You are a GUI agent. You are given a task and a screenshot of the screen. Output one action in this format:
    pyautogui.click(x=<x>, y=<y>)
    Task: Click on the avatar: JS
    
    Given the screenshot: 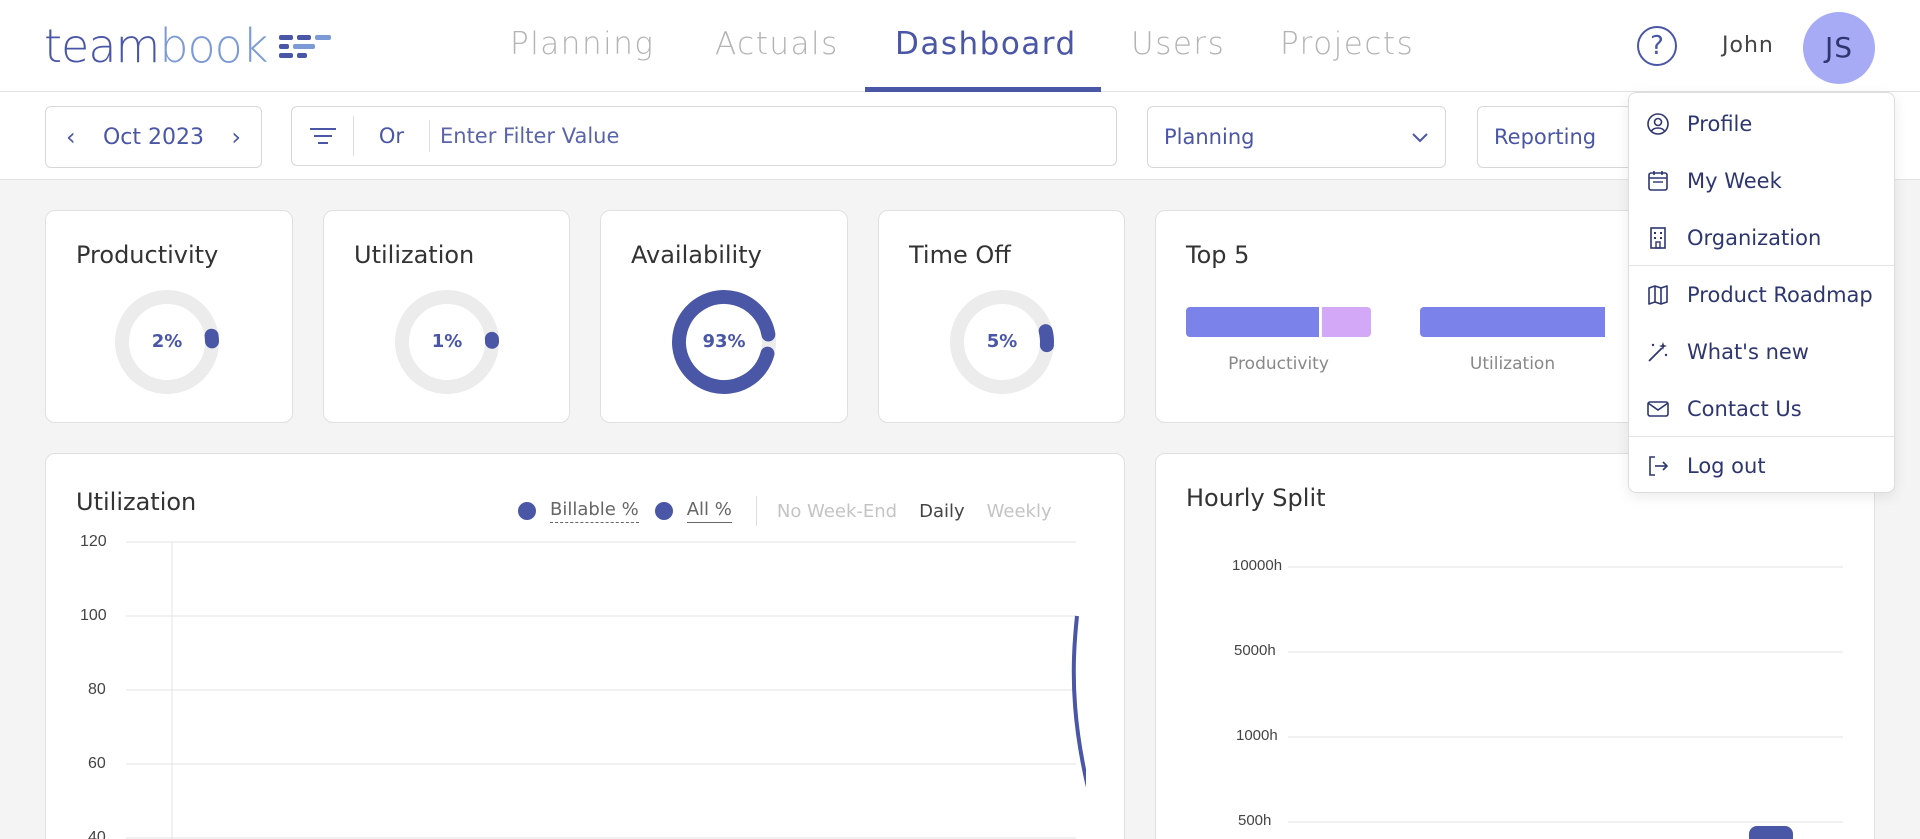 What is the action you would take?
    pyautogui.click(x=1839, y=48)
    